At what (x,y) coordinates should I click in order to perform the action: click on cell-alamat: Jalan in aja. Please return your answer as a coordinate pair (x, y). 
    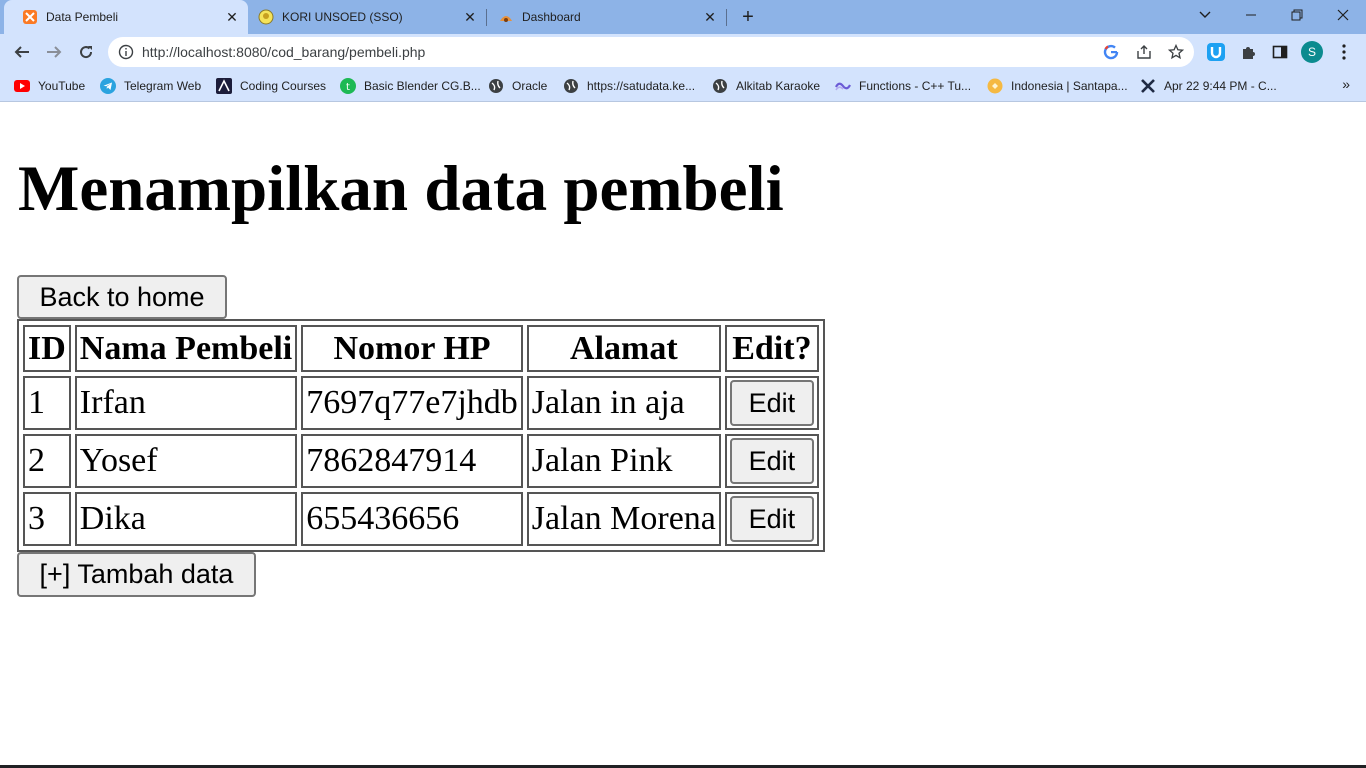
    Looking at the image, I should click on (623, 403).